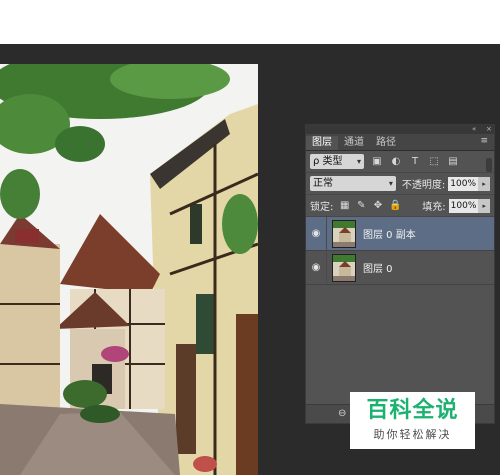 The height and width of the screenshot is (475, 500). Describe the element at coordinates (323, 183) in the screenshot. I see `blend-mode-value: 正常` at that location.